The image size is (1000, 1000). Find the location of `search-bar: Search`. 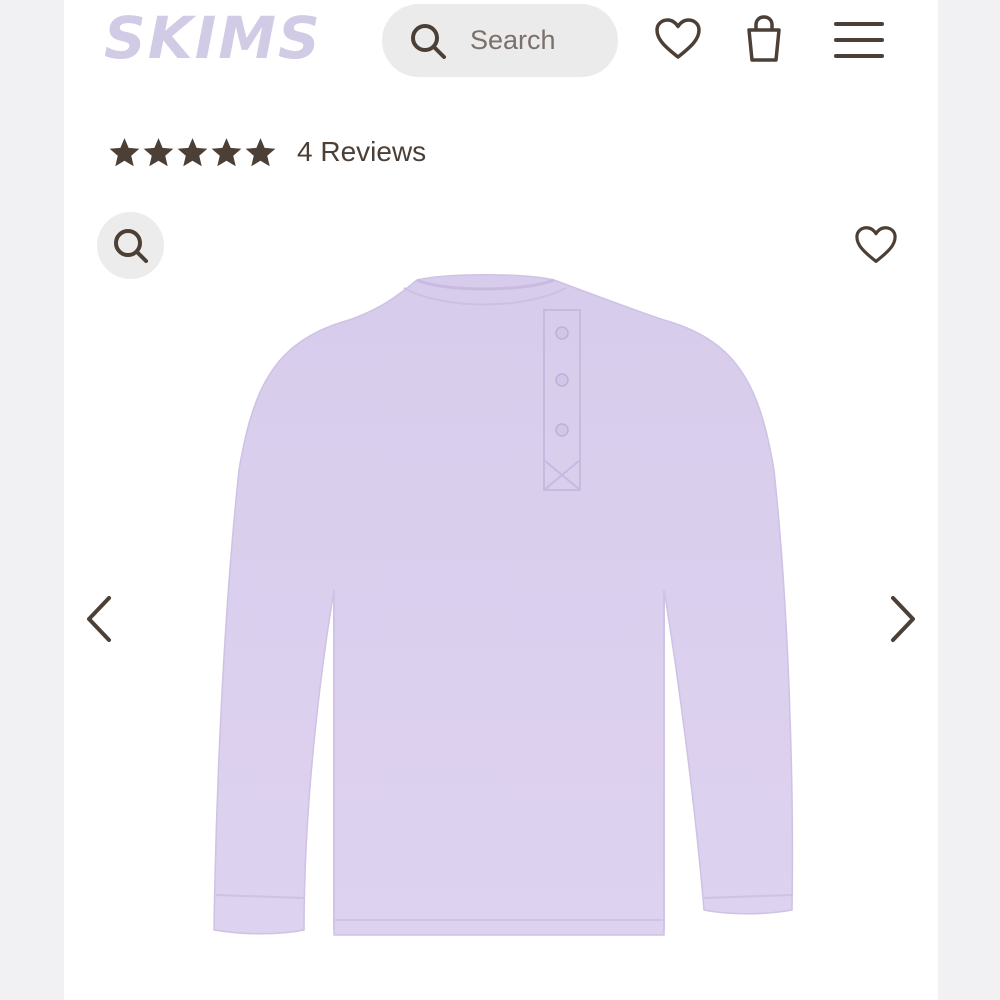

search-bar: Search is located at coordinates (500, 40).